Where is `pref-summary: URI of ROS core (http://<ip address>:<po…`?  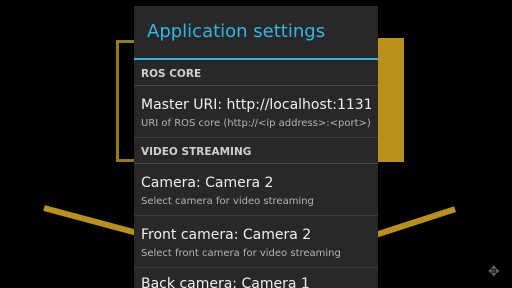 pref-summary: URI of ROS core (http://<ip address>:<po… is located at coordinates (256, 123).